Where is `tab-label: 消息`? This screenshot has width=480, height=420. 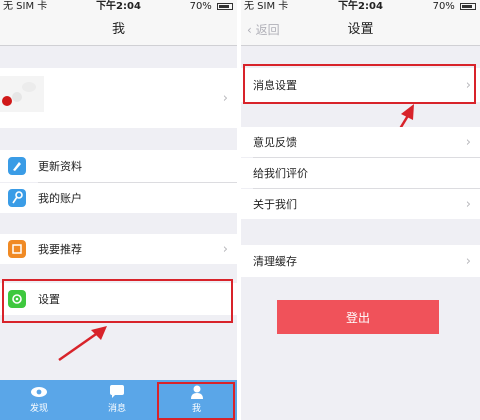
tab-label: 消息 is located at coordinates (116, 409).